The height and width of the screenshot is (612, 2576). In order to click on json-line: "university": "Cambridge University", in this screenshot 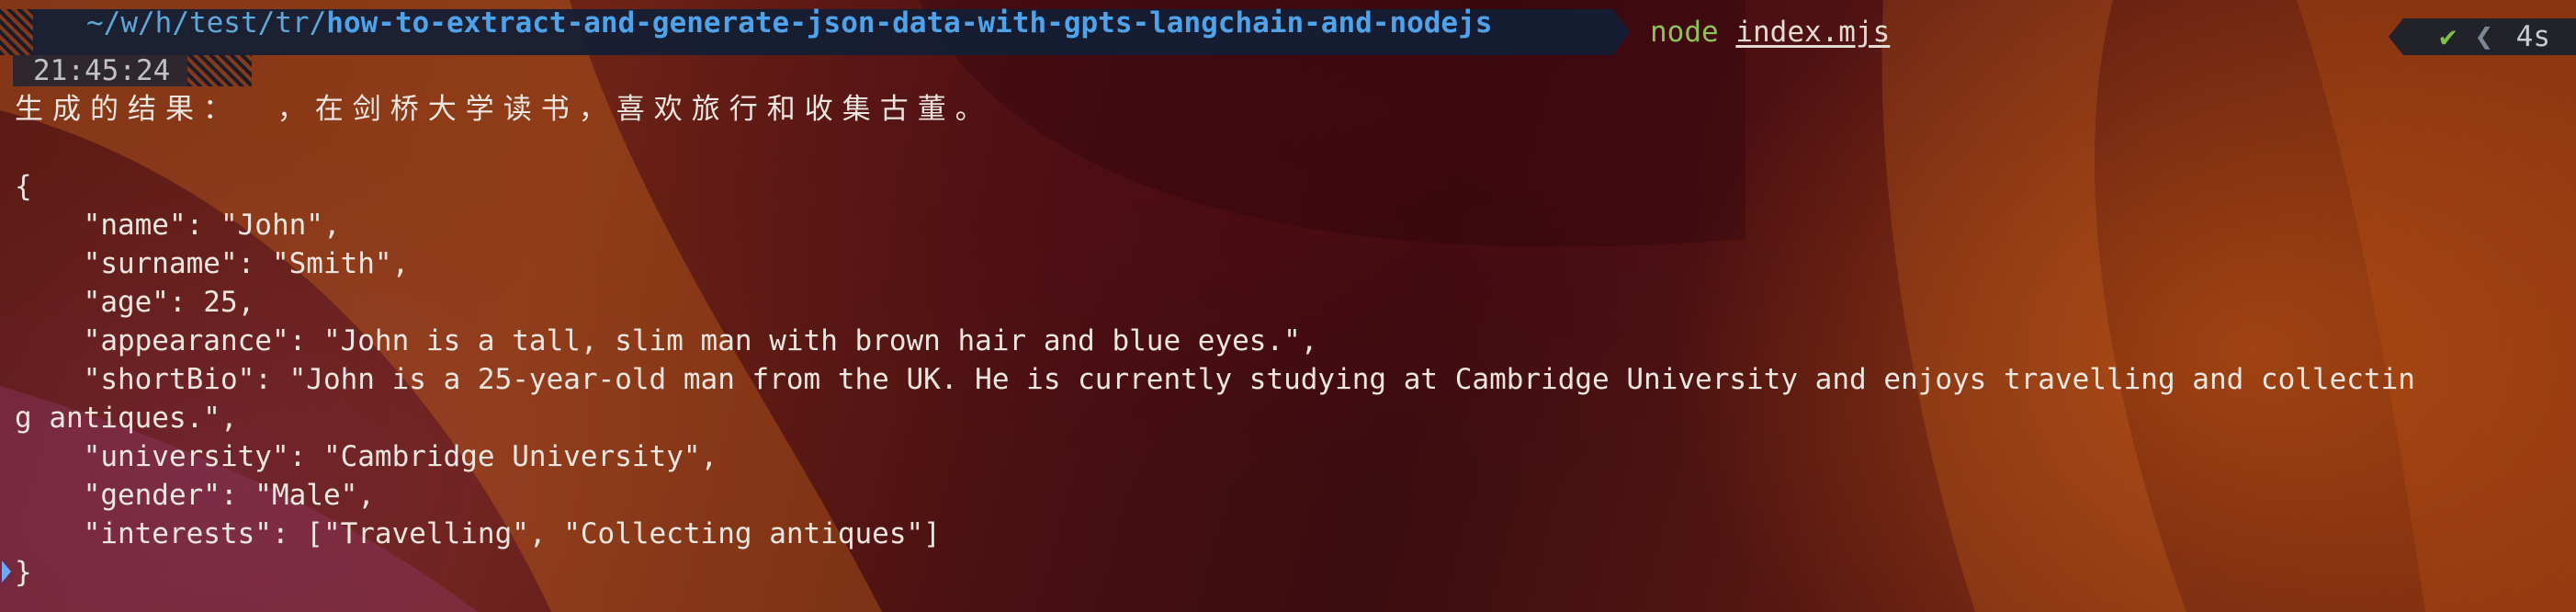, I will do `click(366, 456)`.